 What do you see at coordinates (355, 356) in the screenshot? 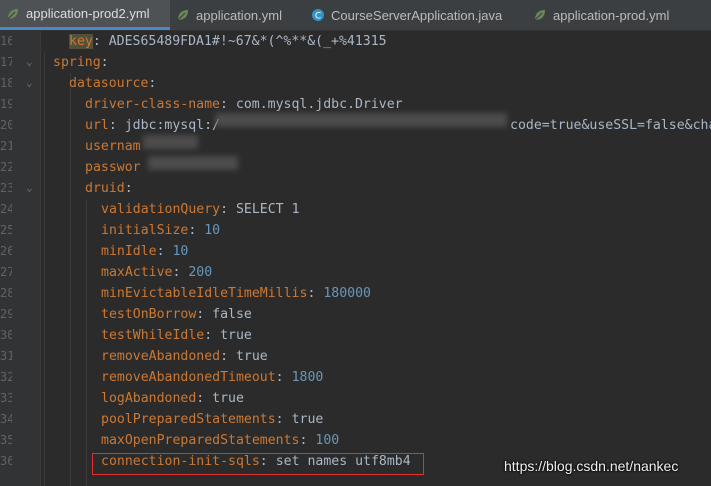
I see `code-line: 31 removeAbandoned: true` at bounding box center [355, 356].